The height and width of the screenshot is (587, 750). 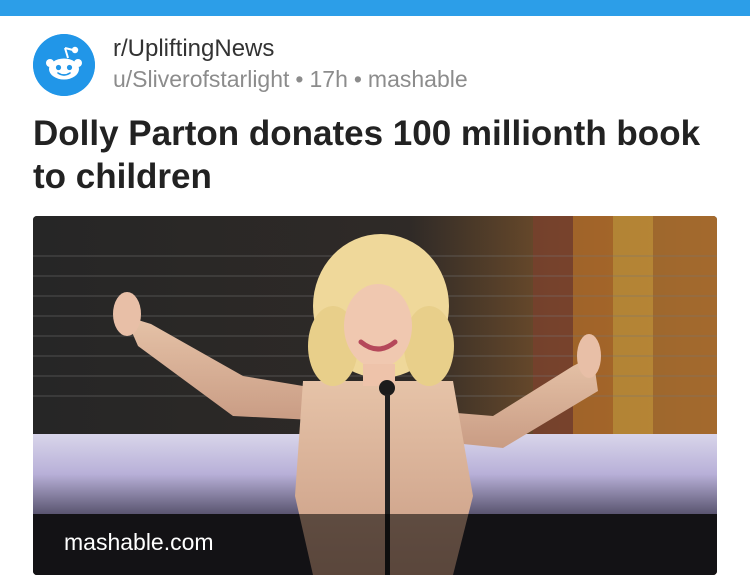 I want to click on source-domain: mashable, so click(x=418, y=79).